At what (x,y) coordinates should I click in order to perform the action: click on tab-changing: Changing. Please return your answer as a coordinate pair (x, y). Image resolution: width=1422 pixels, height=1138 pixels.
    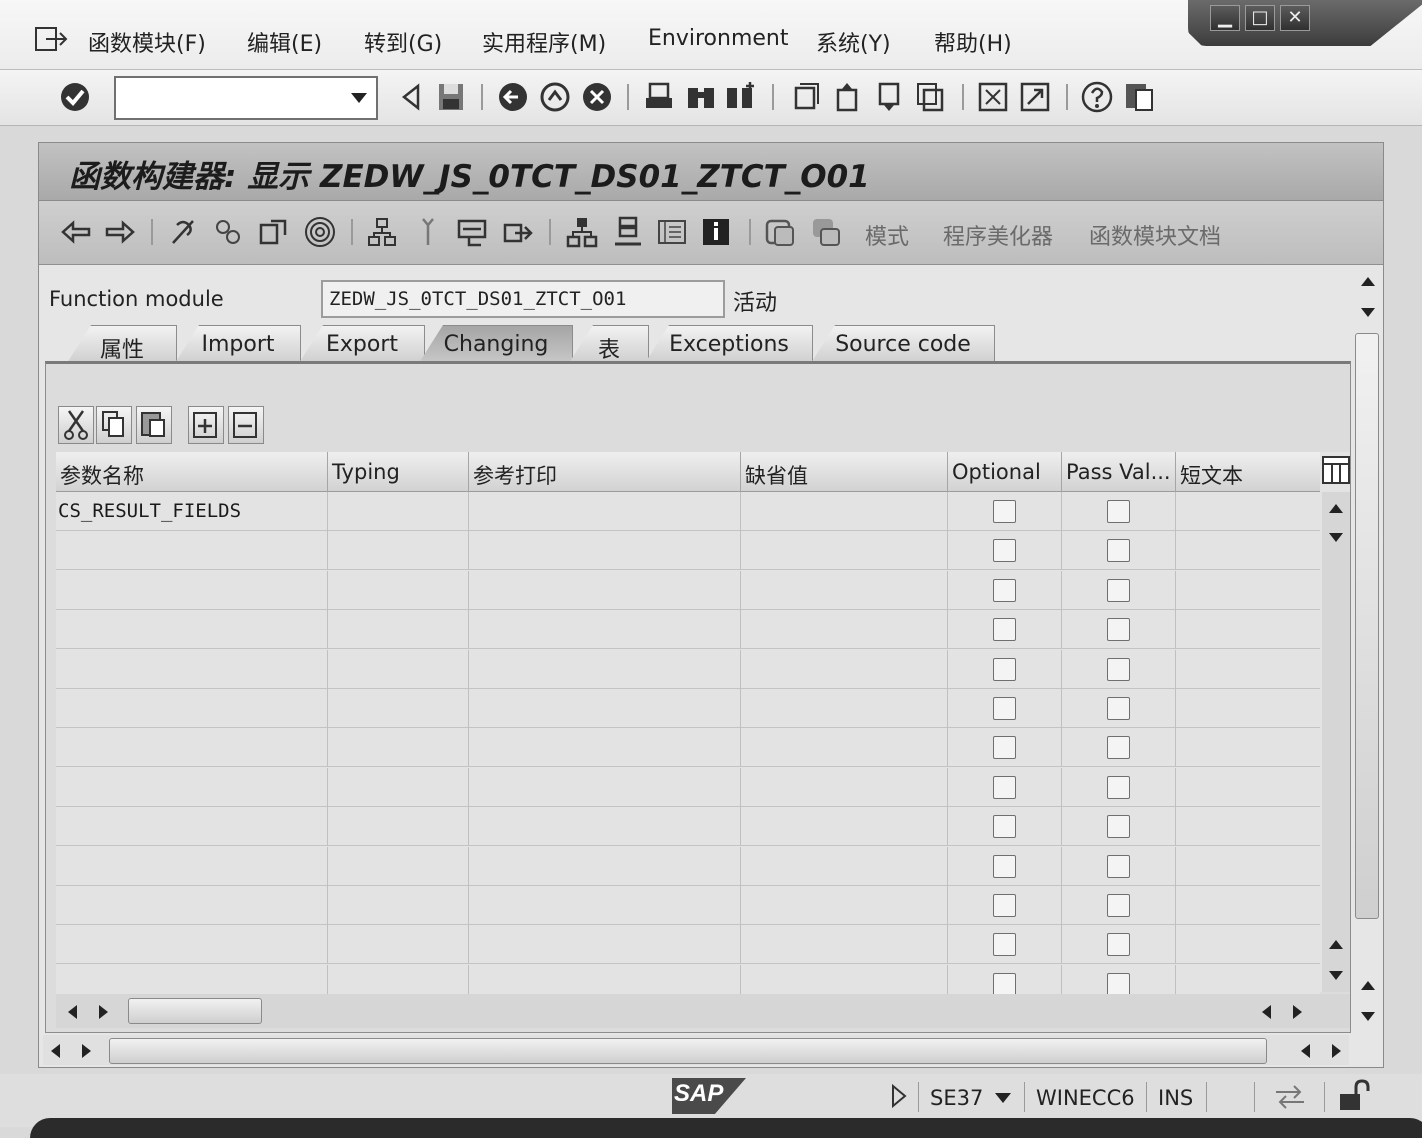
    Looking at the image, I should click on (496, 344).